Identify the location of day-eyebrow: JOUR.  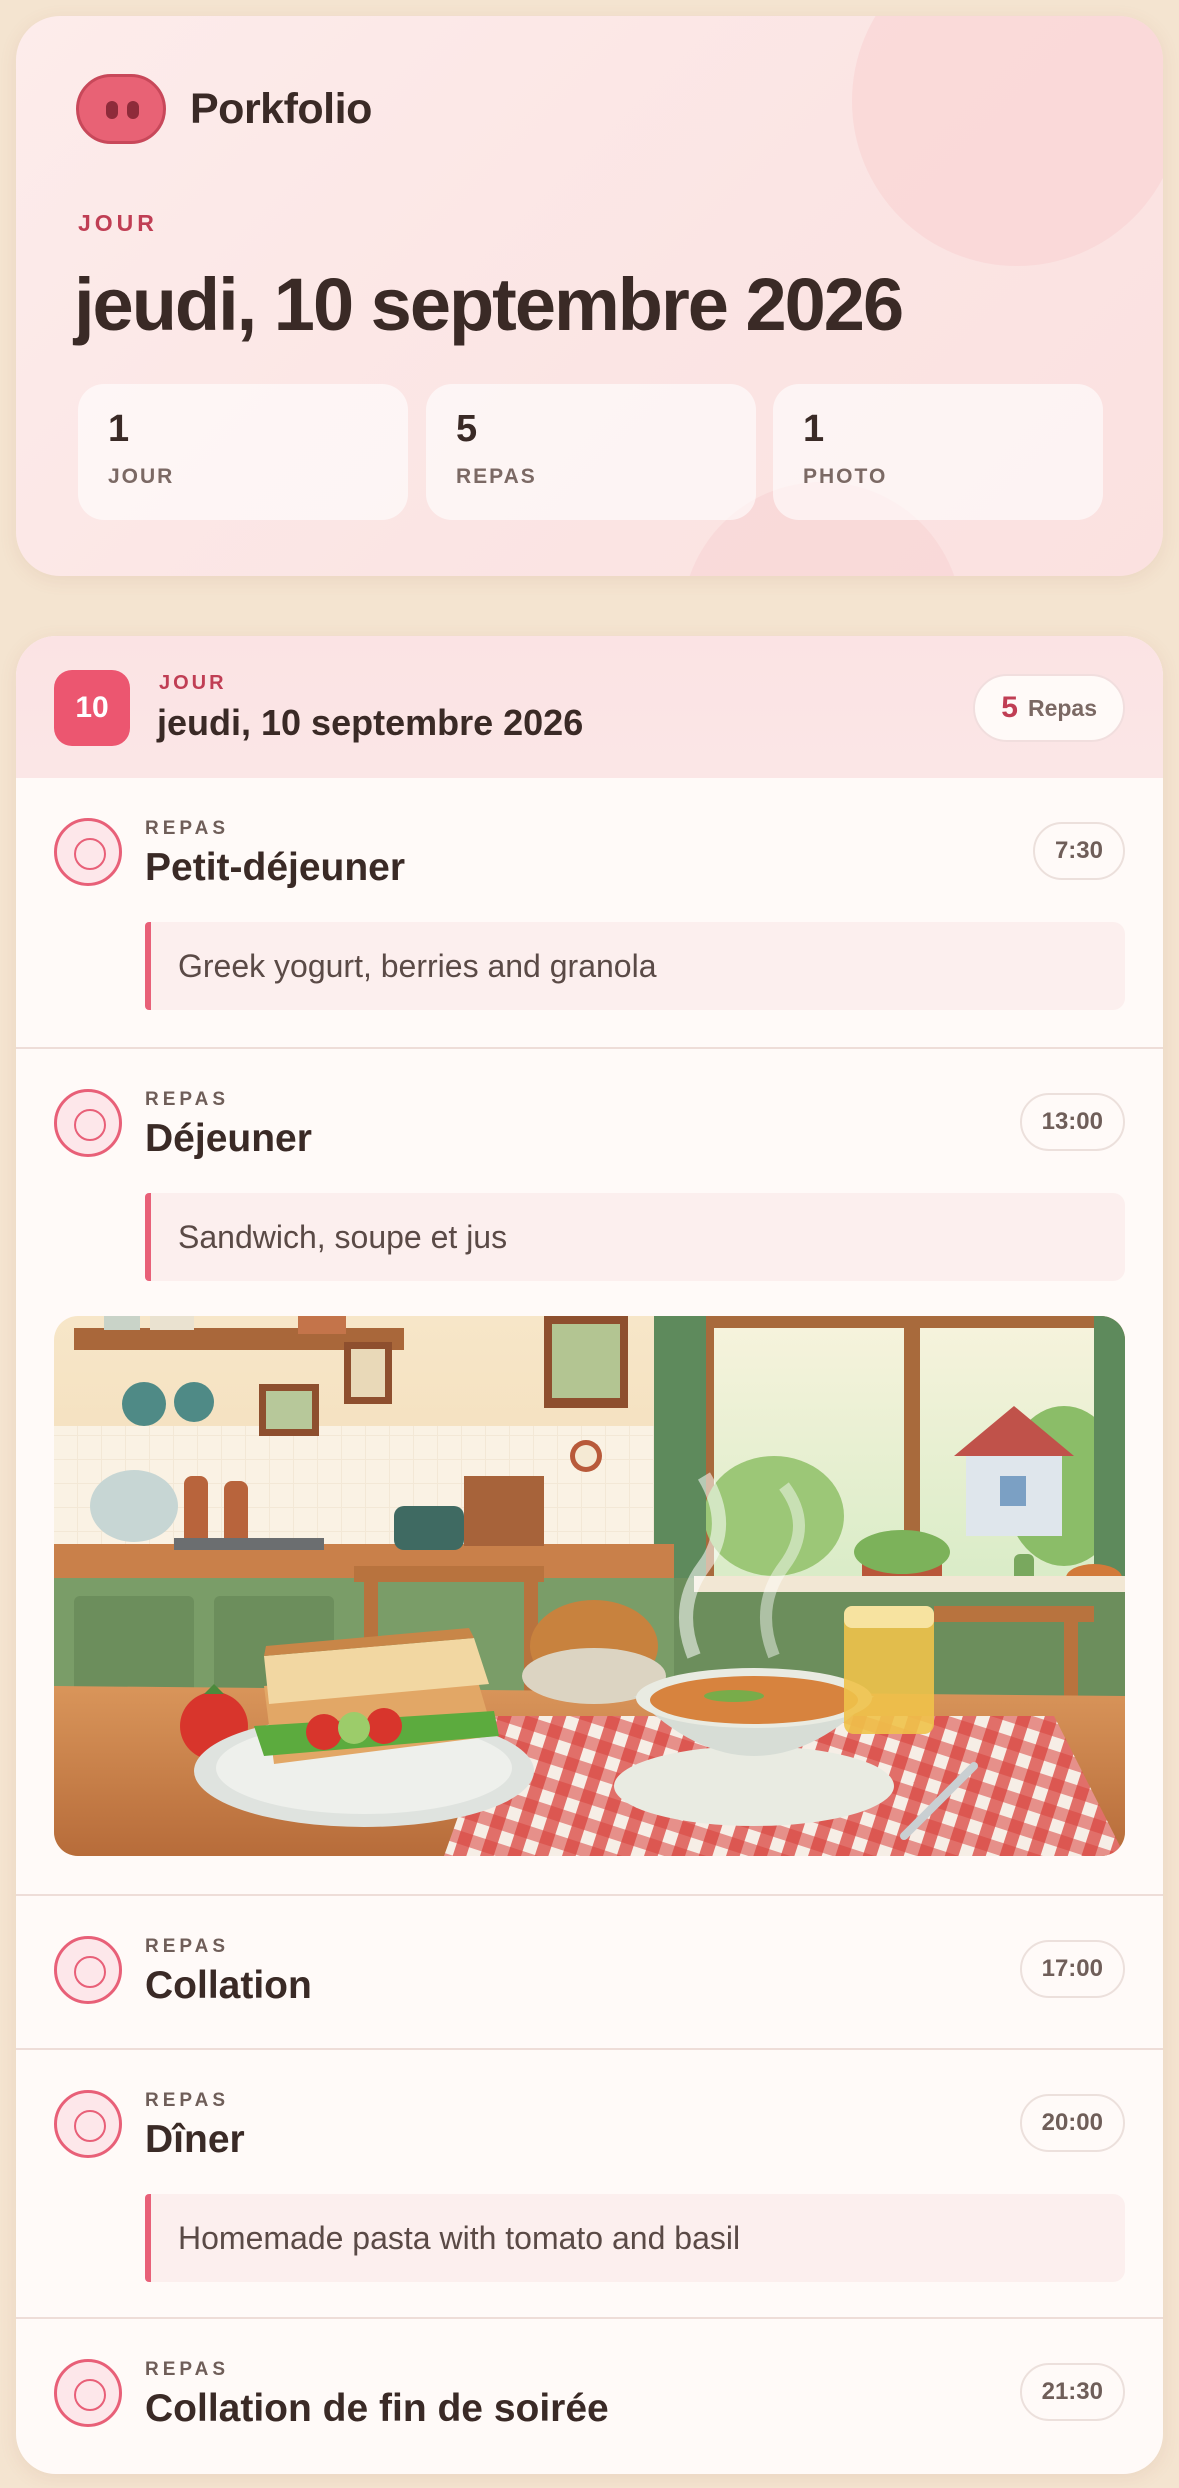
(193, 683).